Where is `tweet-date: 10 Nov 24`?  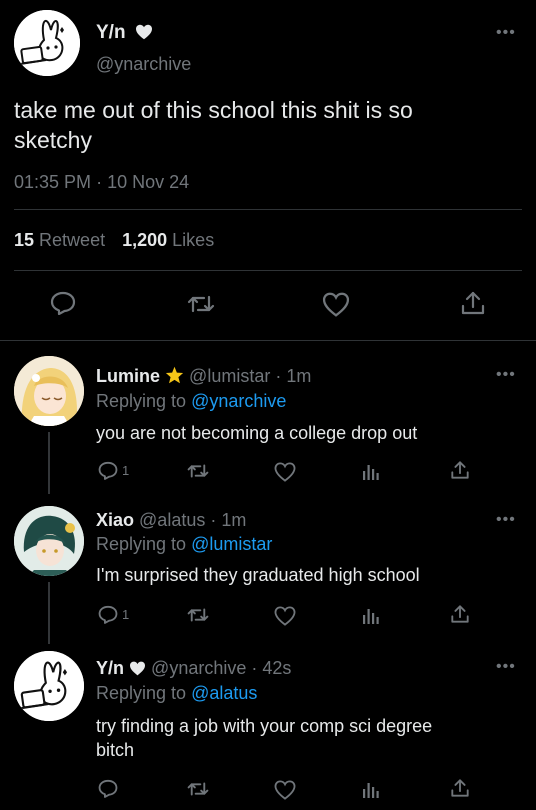
tweet-date: 10 Nov 24 is located at coordinates (148, 182).